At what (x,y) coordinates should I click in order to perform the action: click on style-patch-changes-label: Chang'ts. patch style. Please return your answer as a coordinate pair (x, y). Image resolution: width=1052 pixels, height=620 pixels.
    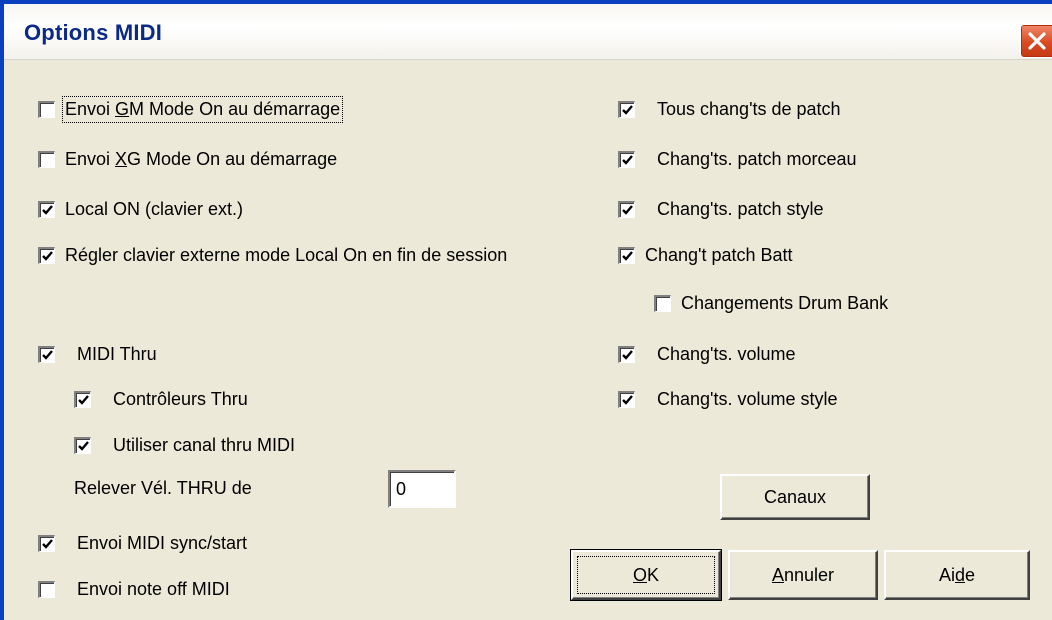
    Looking at the image, I should click on (740, 208).